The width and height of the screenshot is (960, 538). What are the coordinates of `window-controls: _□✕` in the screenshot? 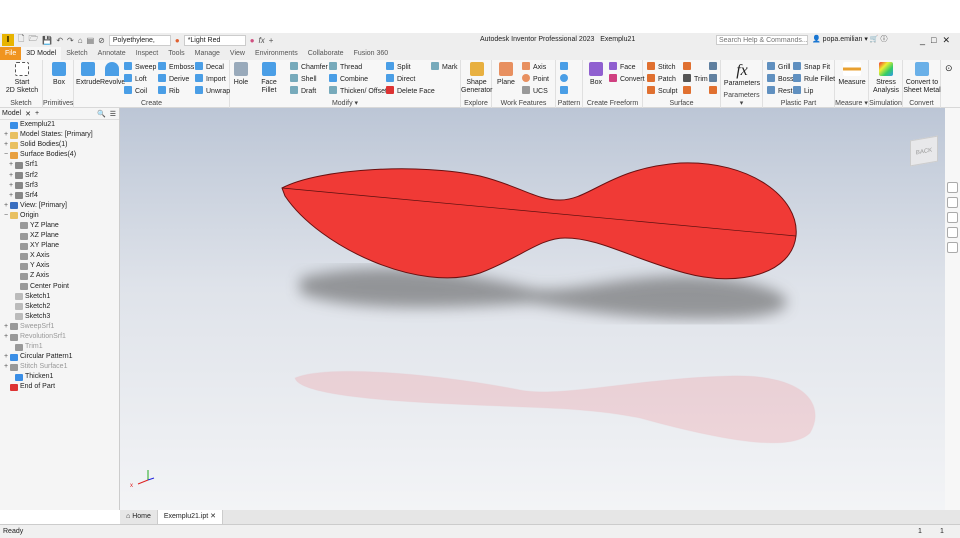 It's located at (938, 40).